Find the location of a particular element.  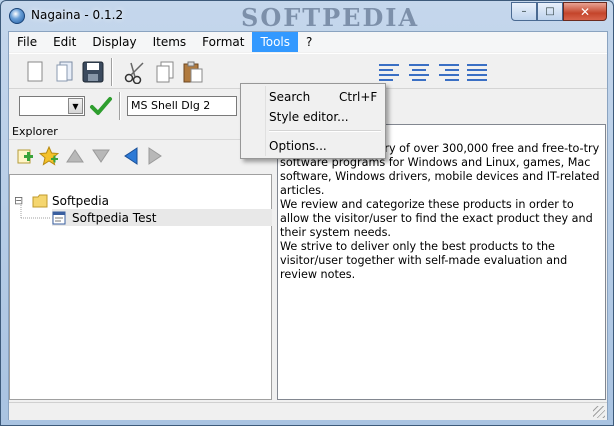

explorer-title: Explorer is located at coordinates (35, 131).